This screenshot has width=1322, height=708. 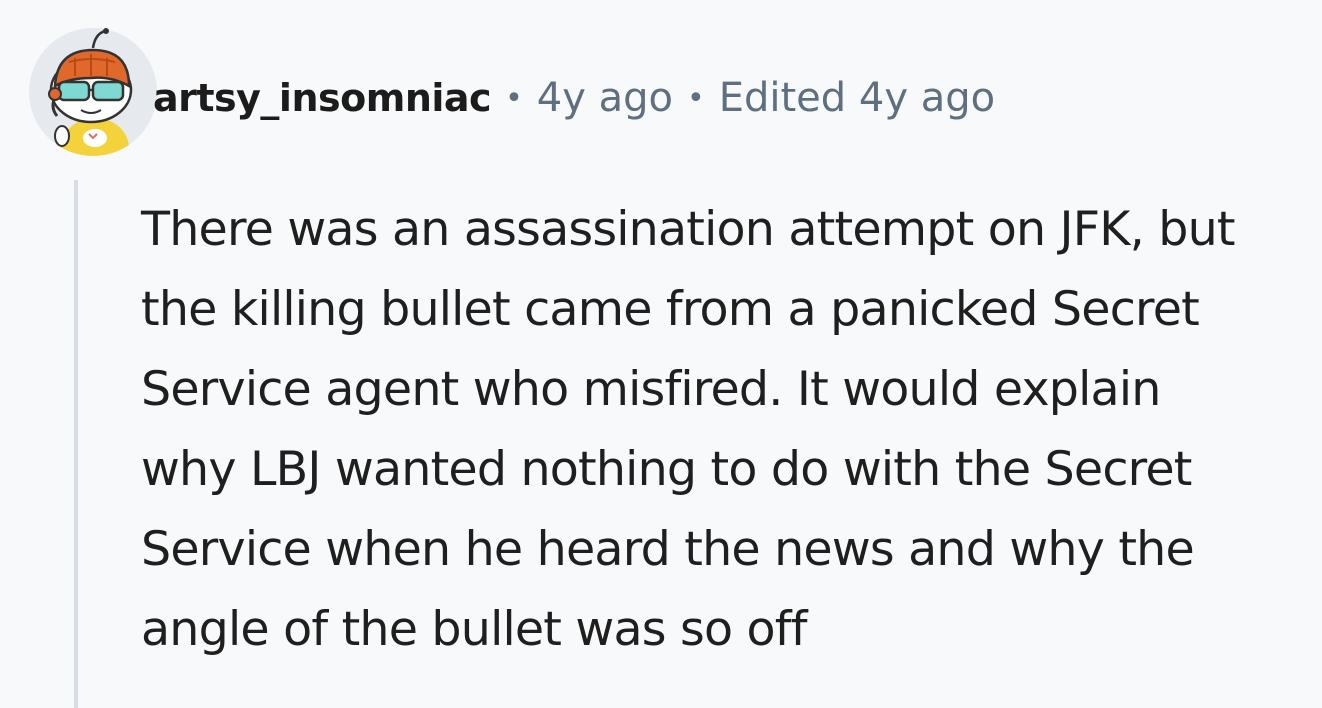 I want to click on username-link: artsy_insomniac, so click(x=322, y=98).